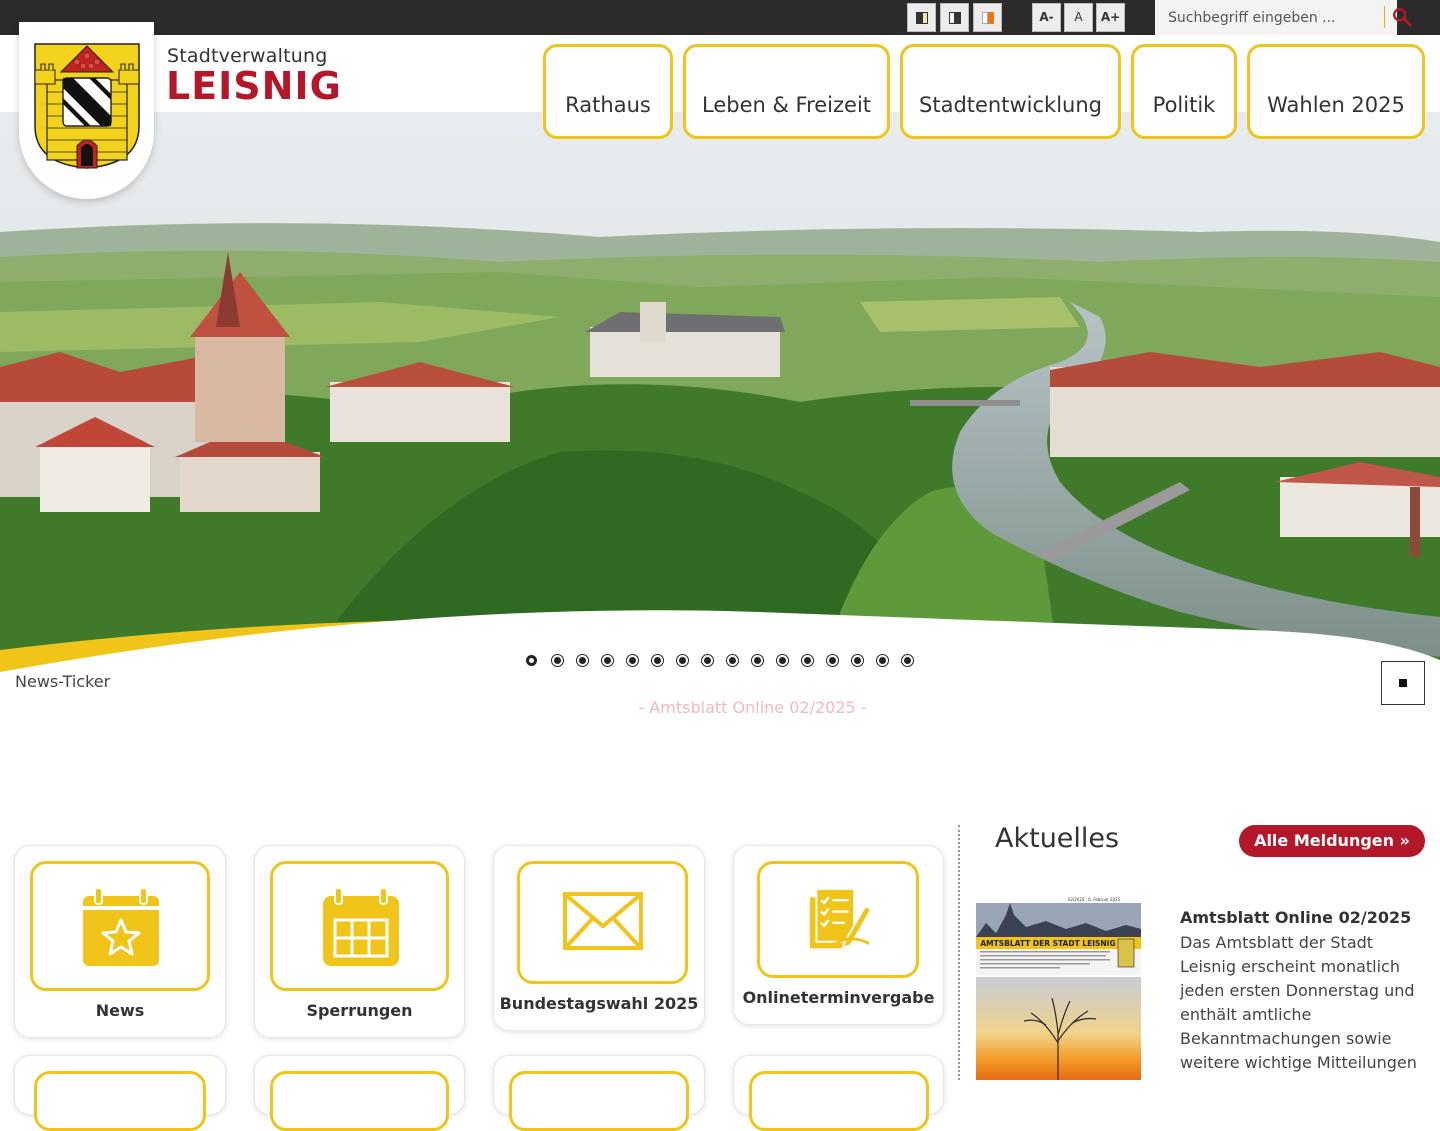 The width and height of the screenshot is (1440, 1131). Describe the element at coordinates (959, 952) in the screenshot. I see `column-divider` at that location.